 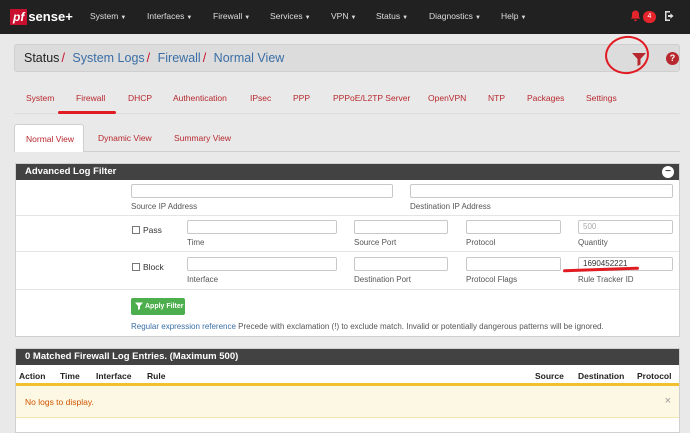 What do you see at coordinates (625, 227) in the screenshot?
I see `quantity-input: 500` at bounding box center [625, 227].